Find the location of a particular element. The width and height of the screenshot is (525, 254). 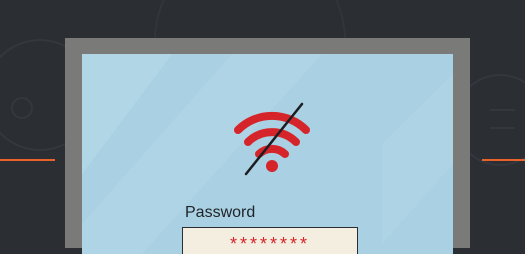

password-value: ******** is located at coordinates (270, 244).